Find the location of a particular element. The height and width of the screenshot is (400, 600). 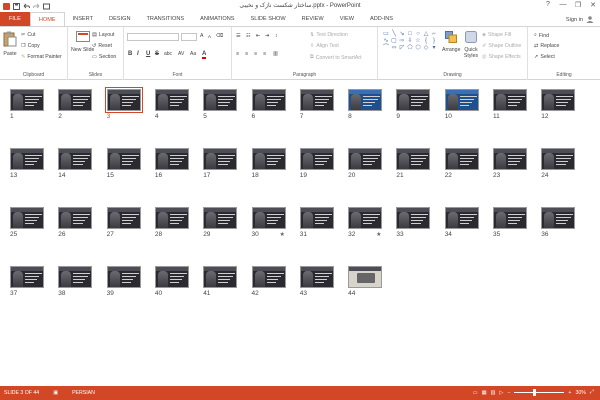

spelling-icon: ▣ is located at coordinates (55, 393).